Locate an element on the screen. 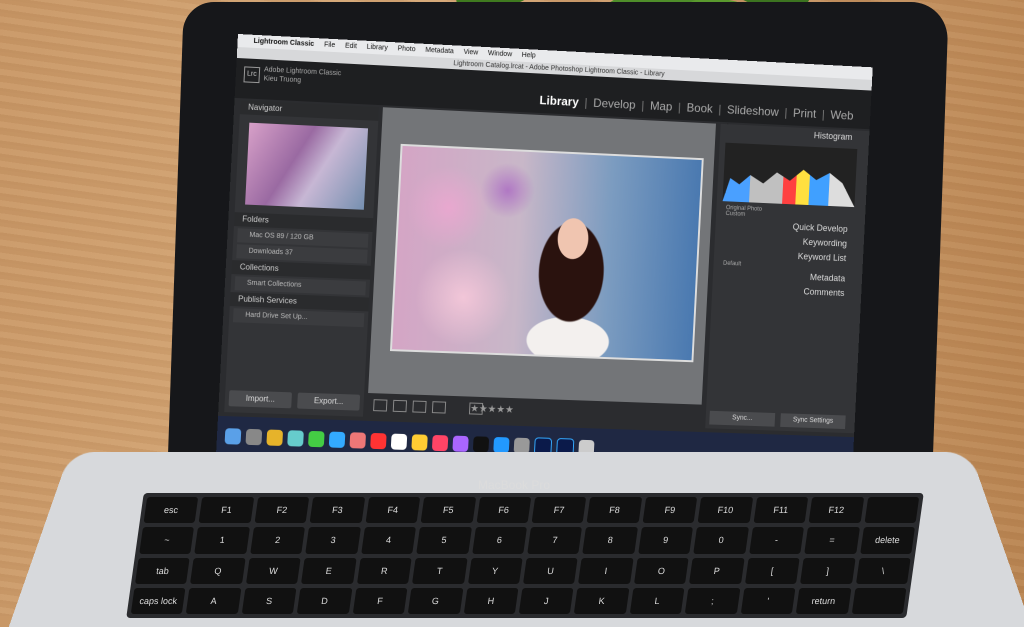  launchpad-icon is located at coordinates (254, 437).